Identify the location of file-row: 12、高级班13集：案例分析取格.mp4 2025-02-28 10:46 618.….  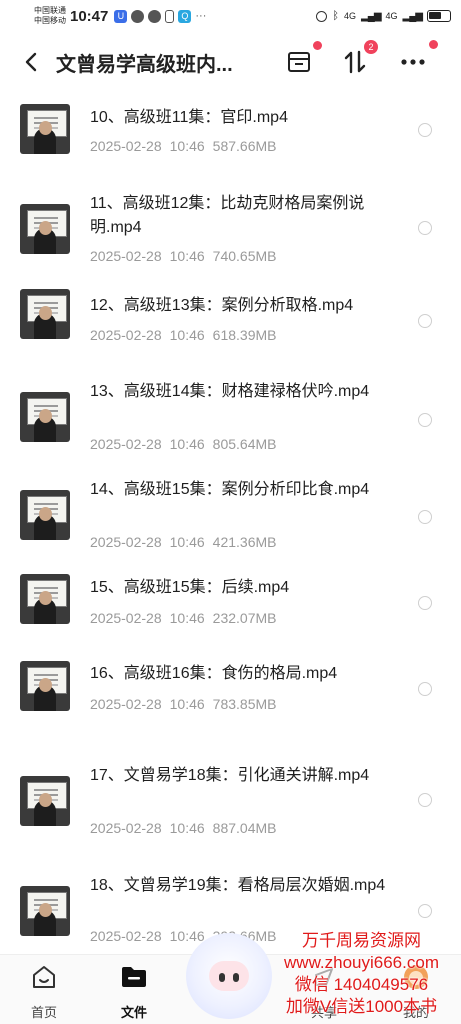
(230, 312).